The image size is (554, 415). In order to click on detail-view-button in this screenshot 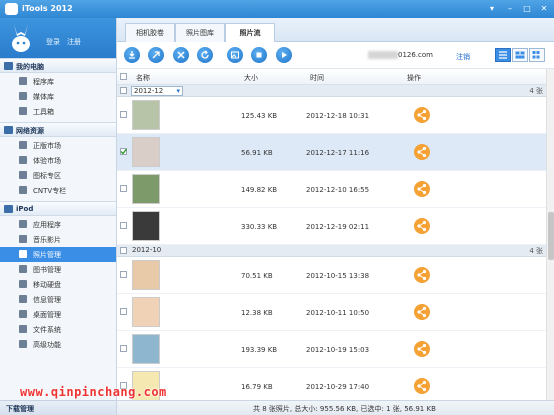, I will do `click(520, 55)`.